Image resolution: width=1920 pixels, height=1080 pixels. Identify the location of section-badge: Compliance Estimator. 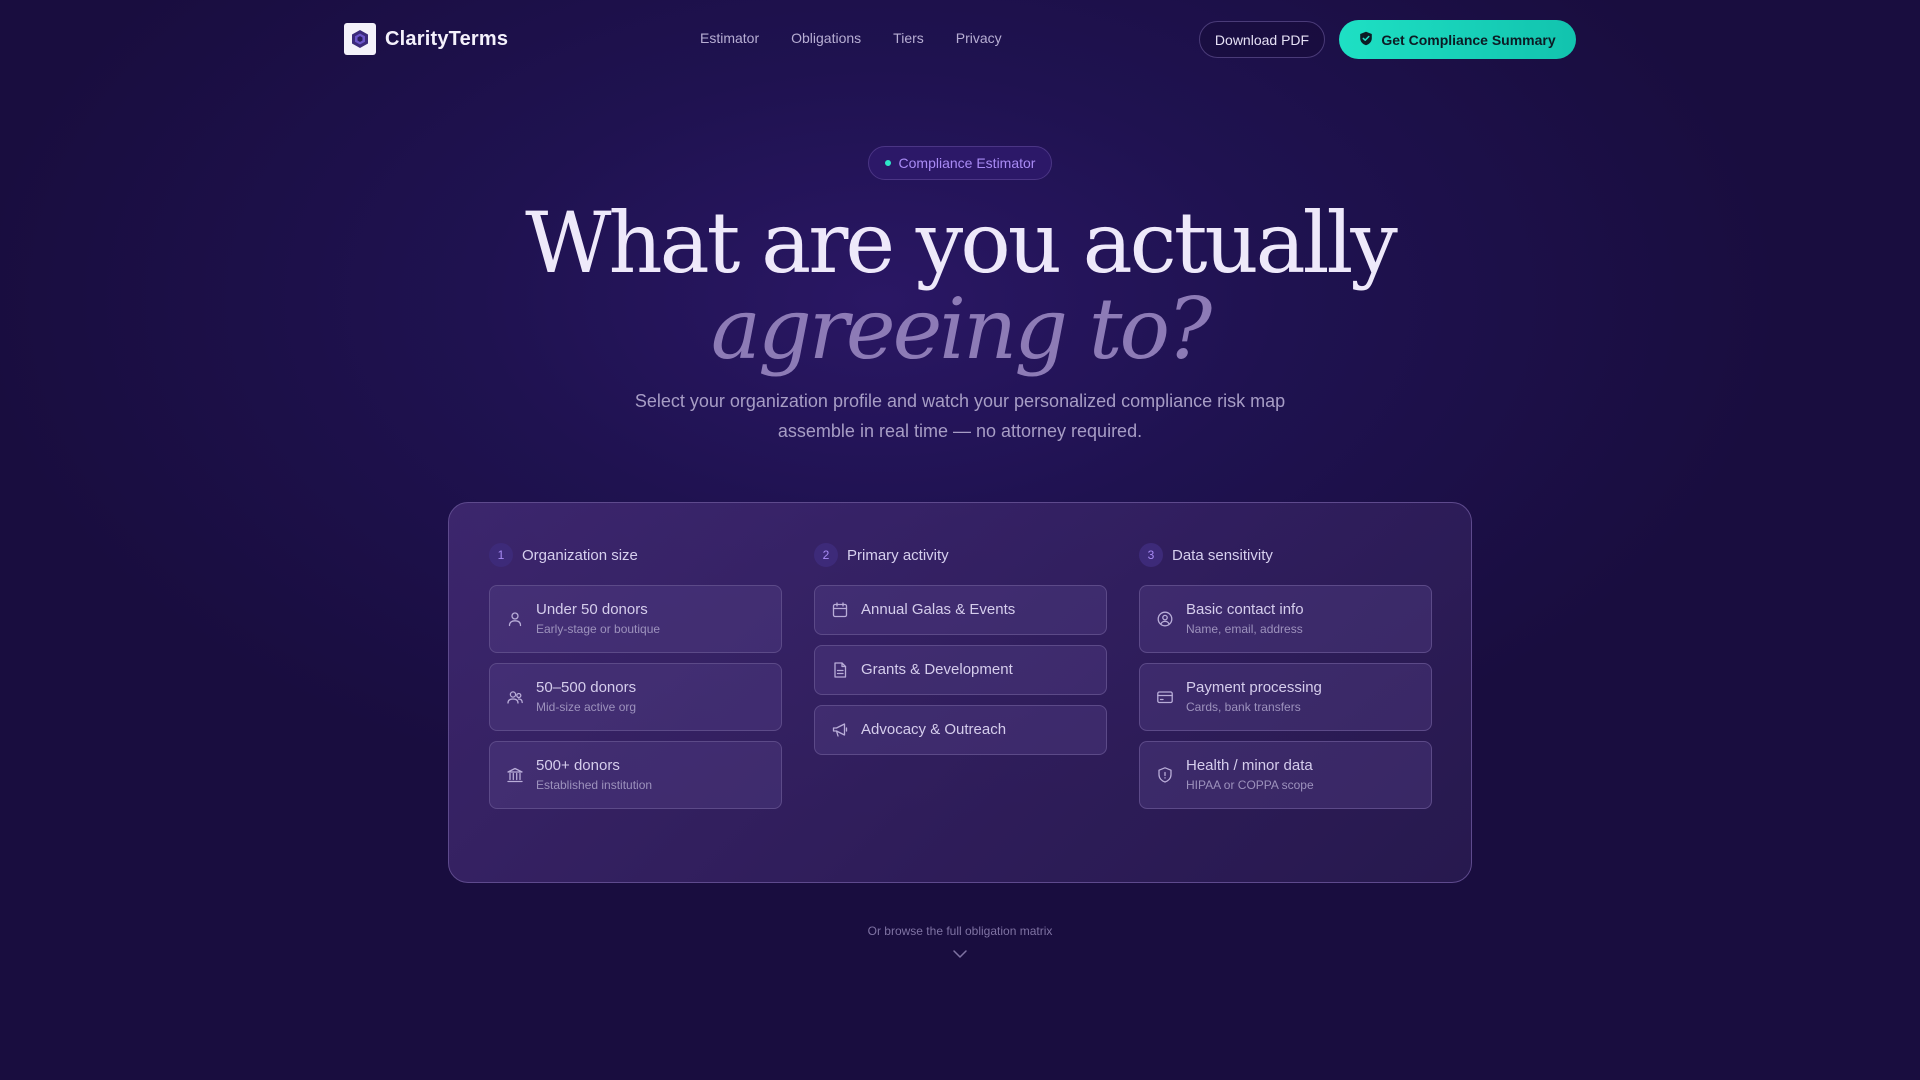
(960, 163).